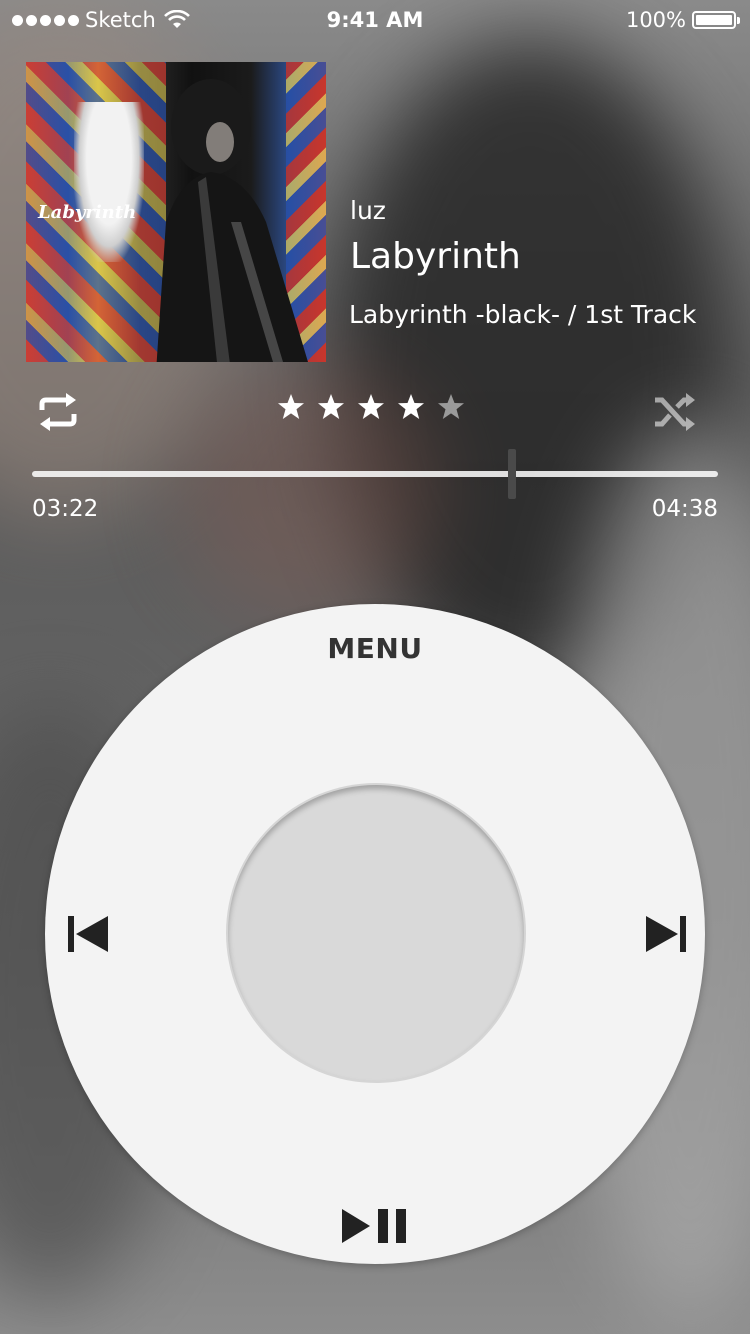 The image size is (750, 1334). What do you see at coordinates (523, 314) in the screenshot?
I see `album-track-info: Labyrinth -black- / 1st Track` at bounding box center [523, 314].